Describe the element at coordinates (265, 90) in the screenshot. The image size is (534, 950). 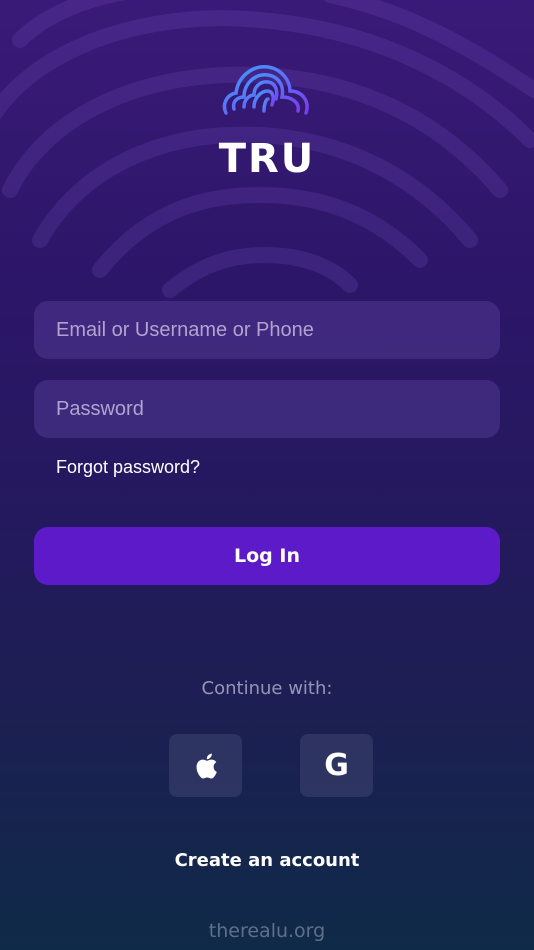
I see `fingerprint-cloud-logo` at that location.